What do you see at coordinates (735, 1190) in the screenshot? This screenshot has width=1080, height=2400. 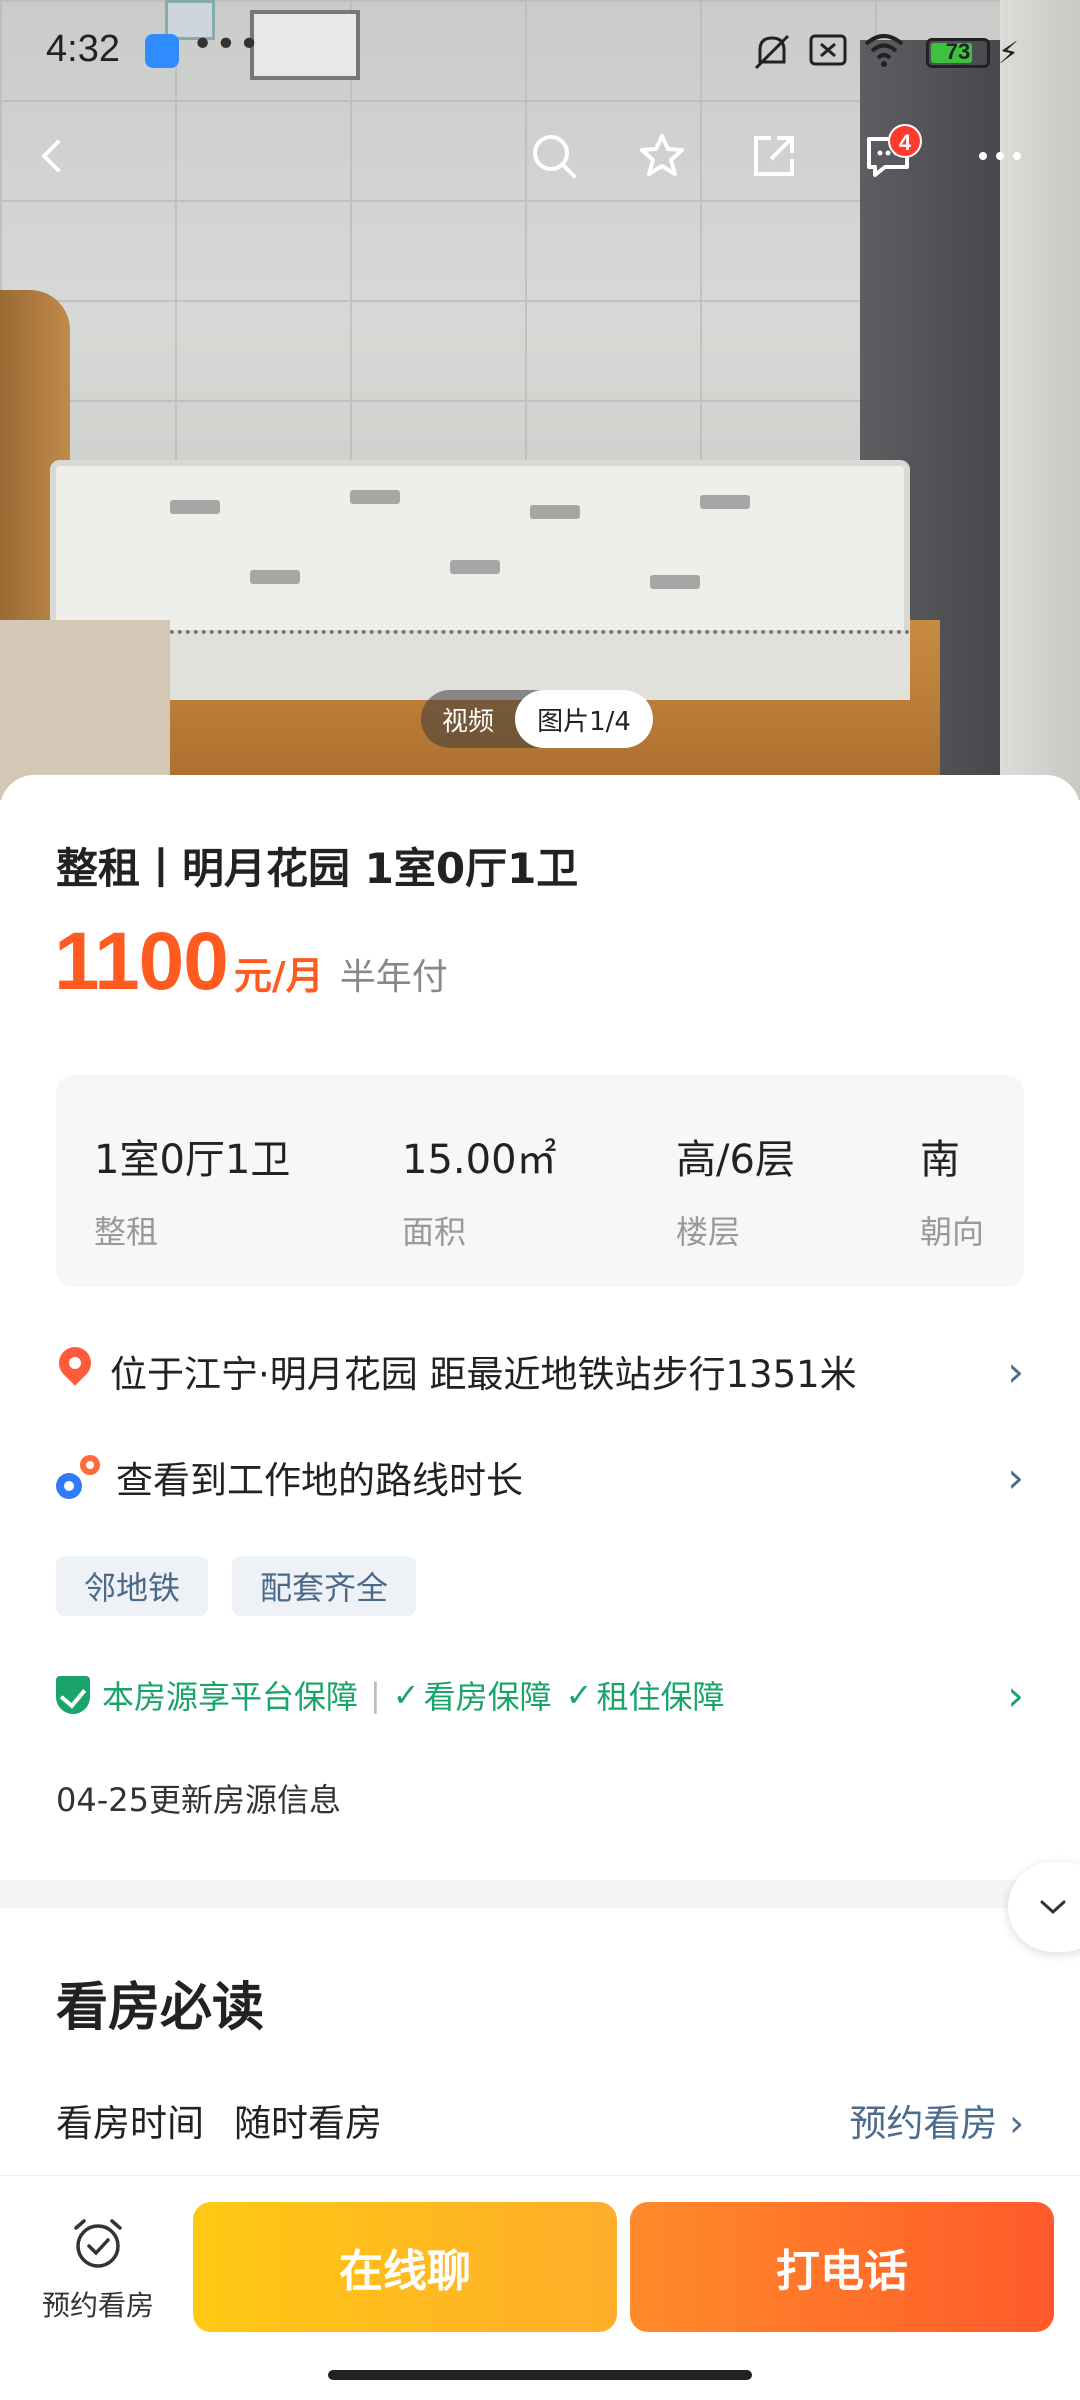 I see `spec-floor: 高/6层 楼层` at bounding box center [735, 1190].